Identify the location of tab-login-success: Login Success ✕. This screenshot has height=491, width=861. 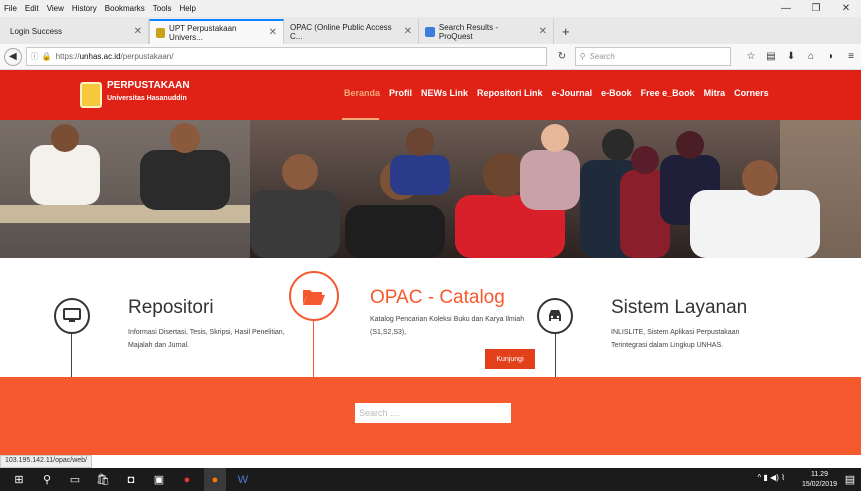
(76, 31).